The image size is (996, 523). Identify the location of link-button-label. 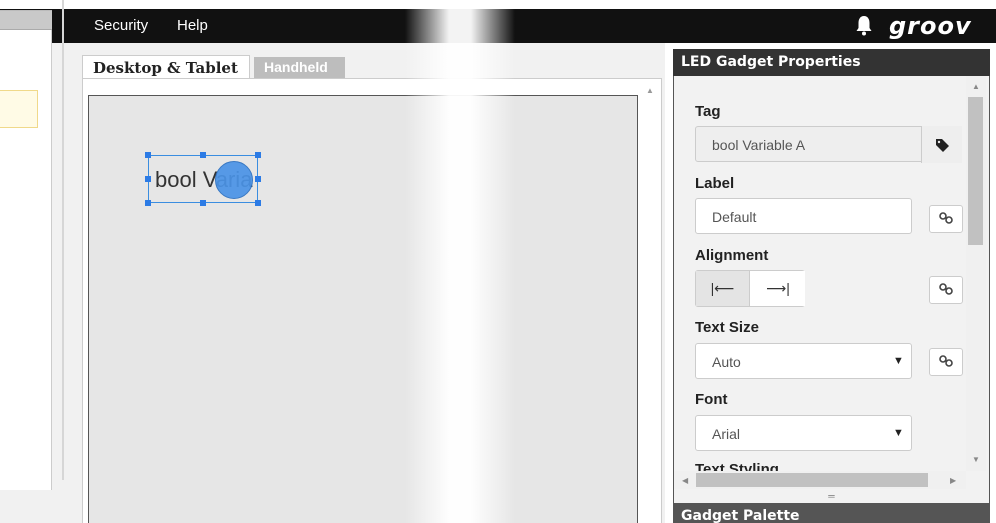
(946, 219).